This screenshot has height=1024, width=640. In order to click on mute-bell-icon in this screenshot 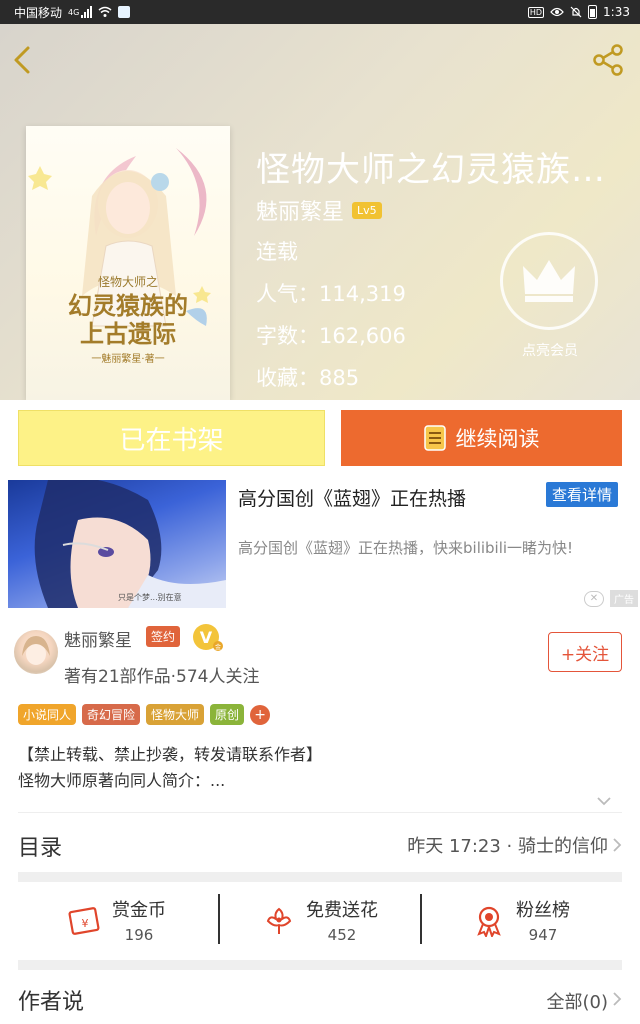, I will do `click(576, 12)`.